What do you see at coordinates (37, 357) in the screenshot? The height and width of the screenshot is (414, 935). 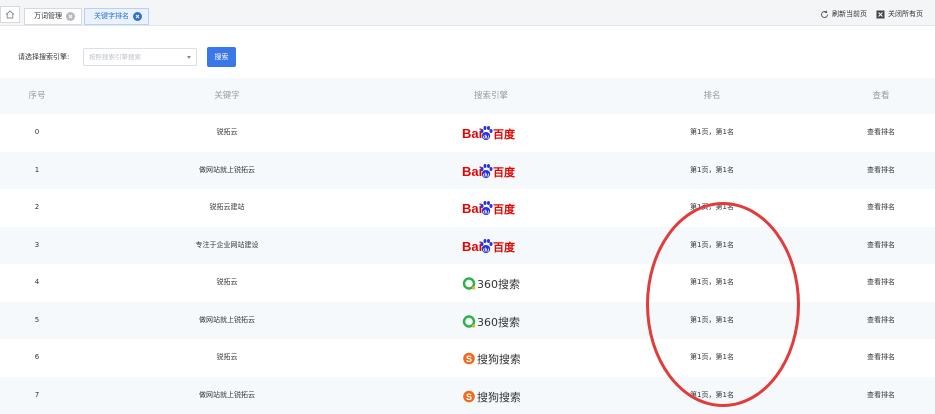 I see `row-index: 6` at bounding box center [37, 357].